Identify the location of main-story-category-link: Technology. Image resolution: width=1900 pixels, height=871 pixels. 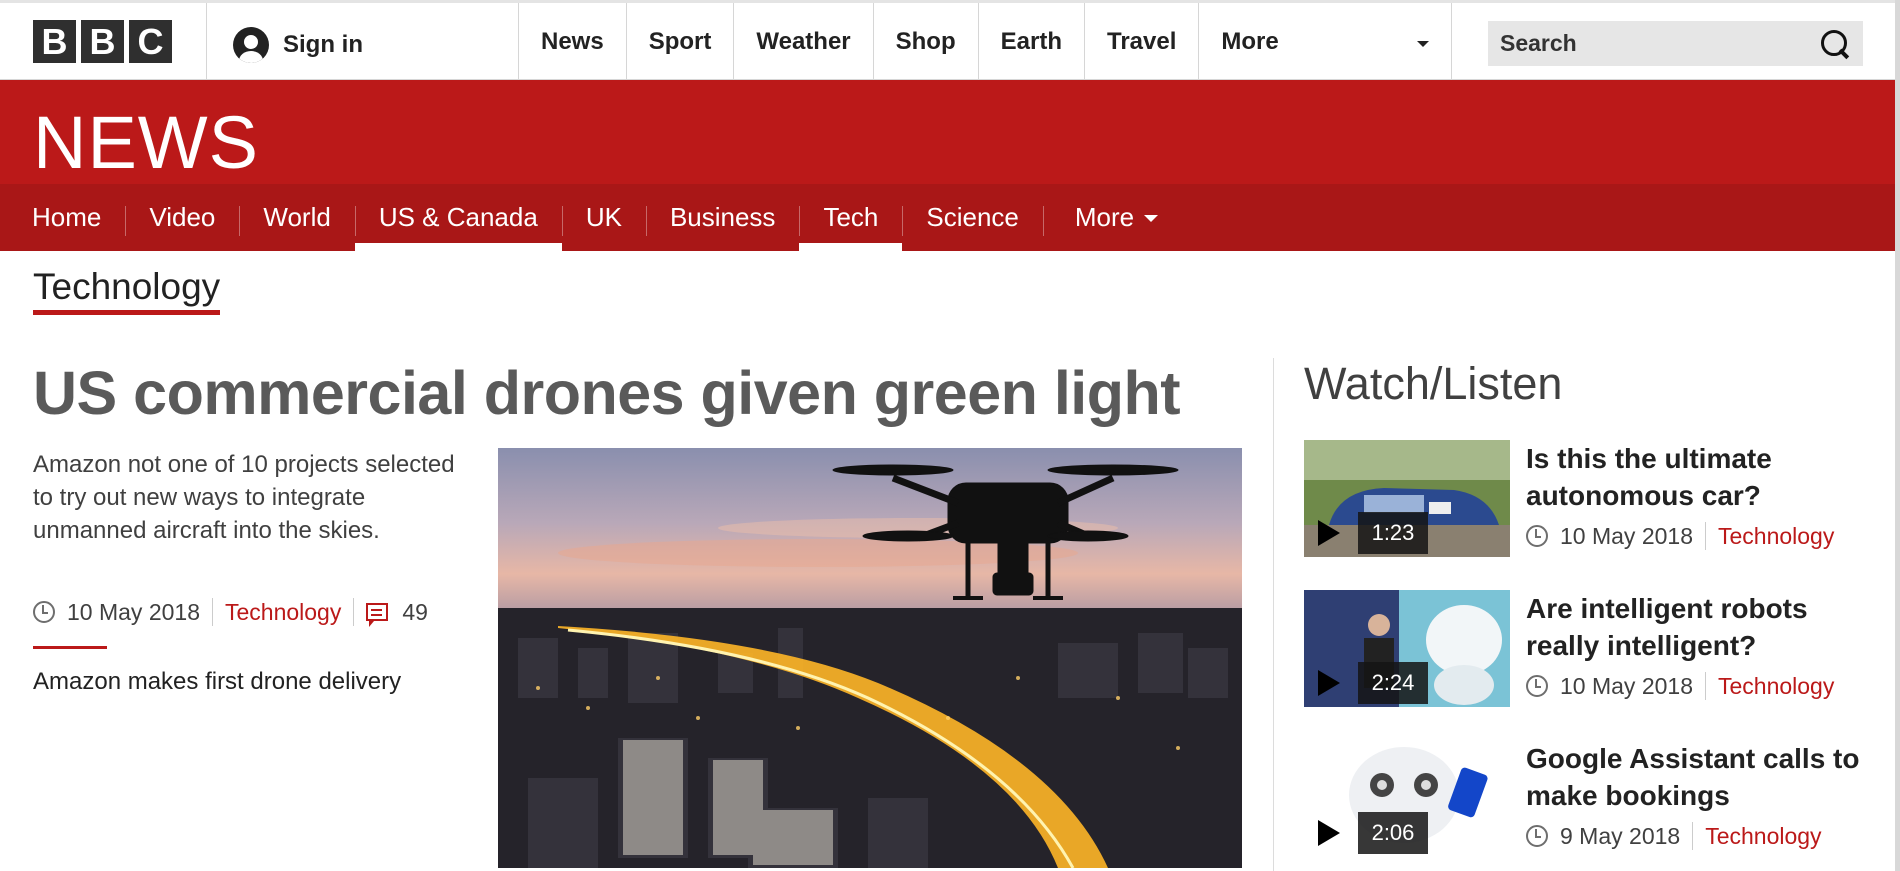
(283, 612).